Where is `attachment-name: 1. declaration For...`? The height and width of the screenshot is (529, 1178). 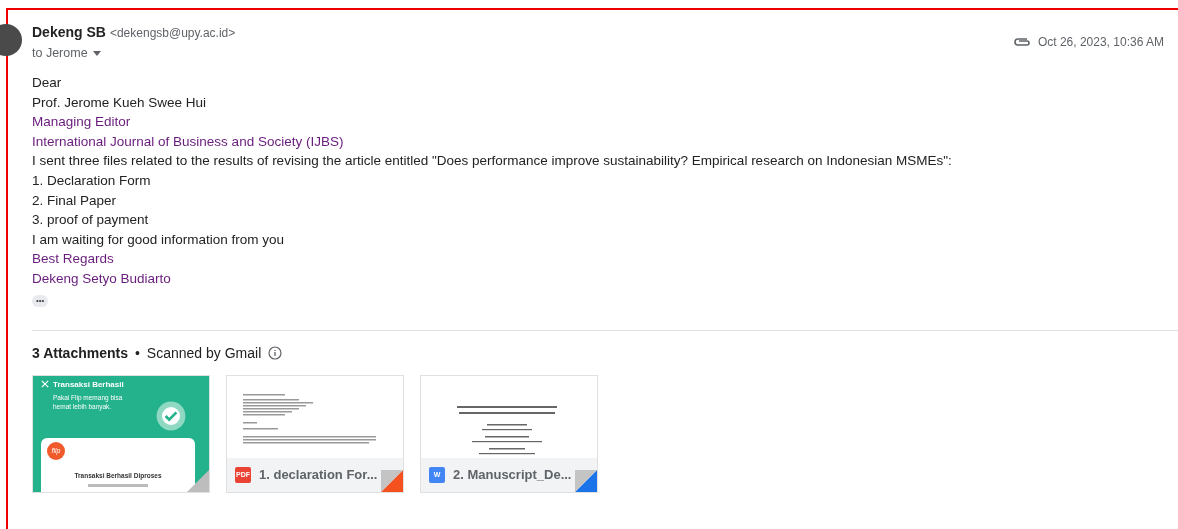
attachment-name: 1. declaration For... is located at coordinates (318, 475).